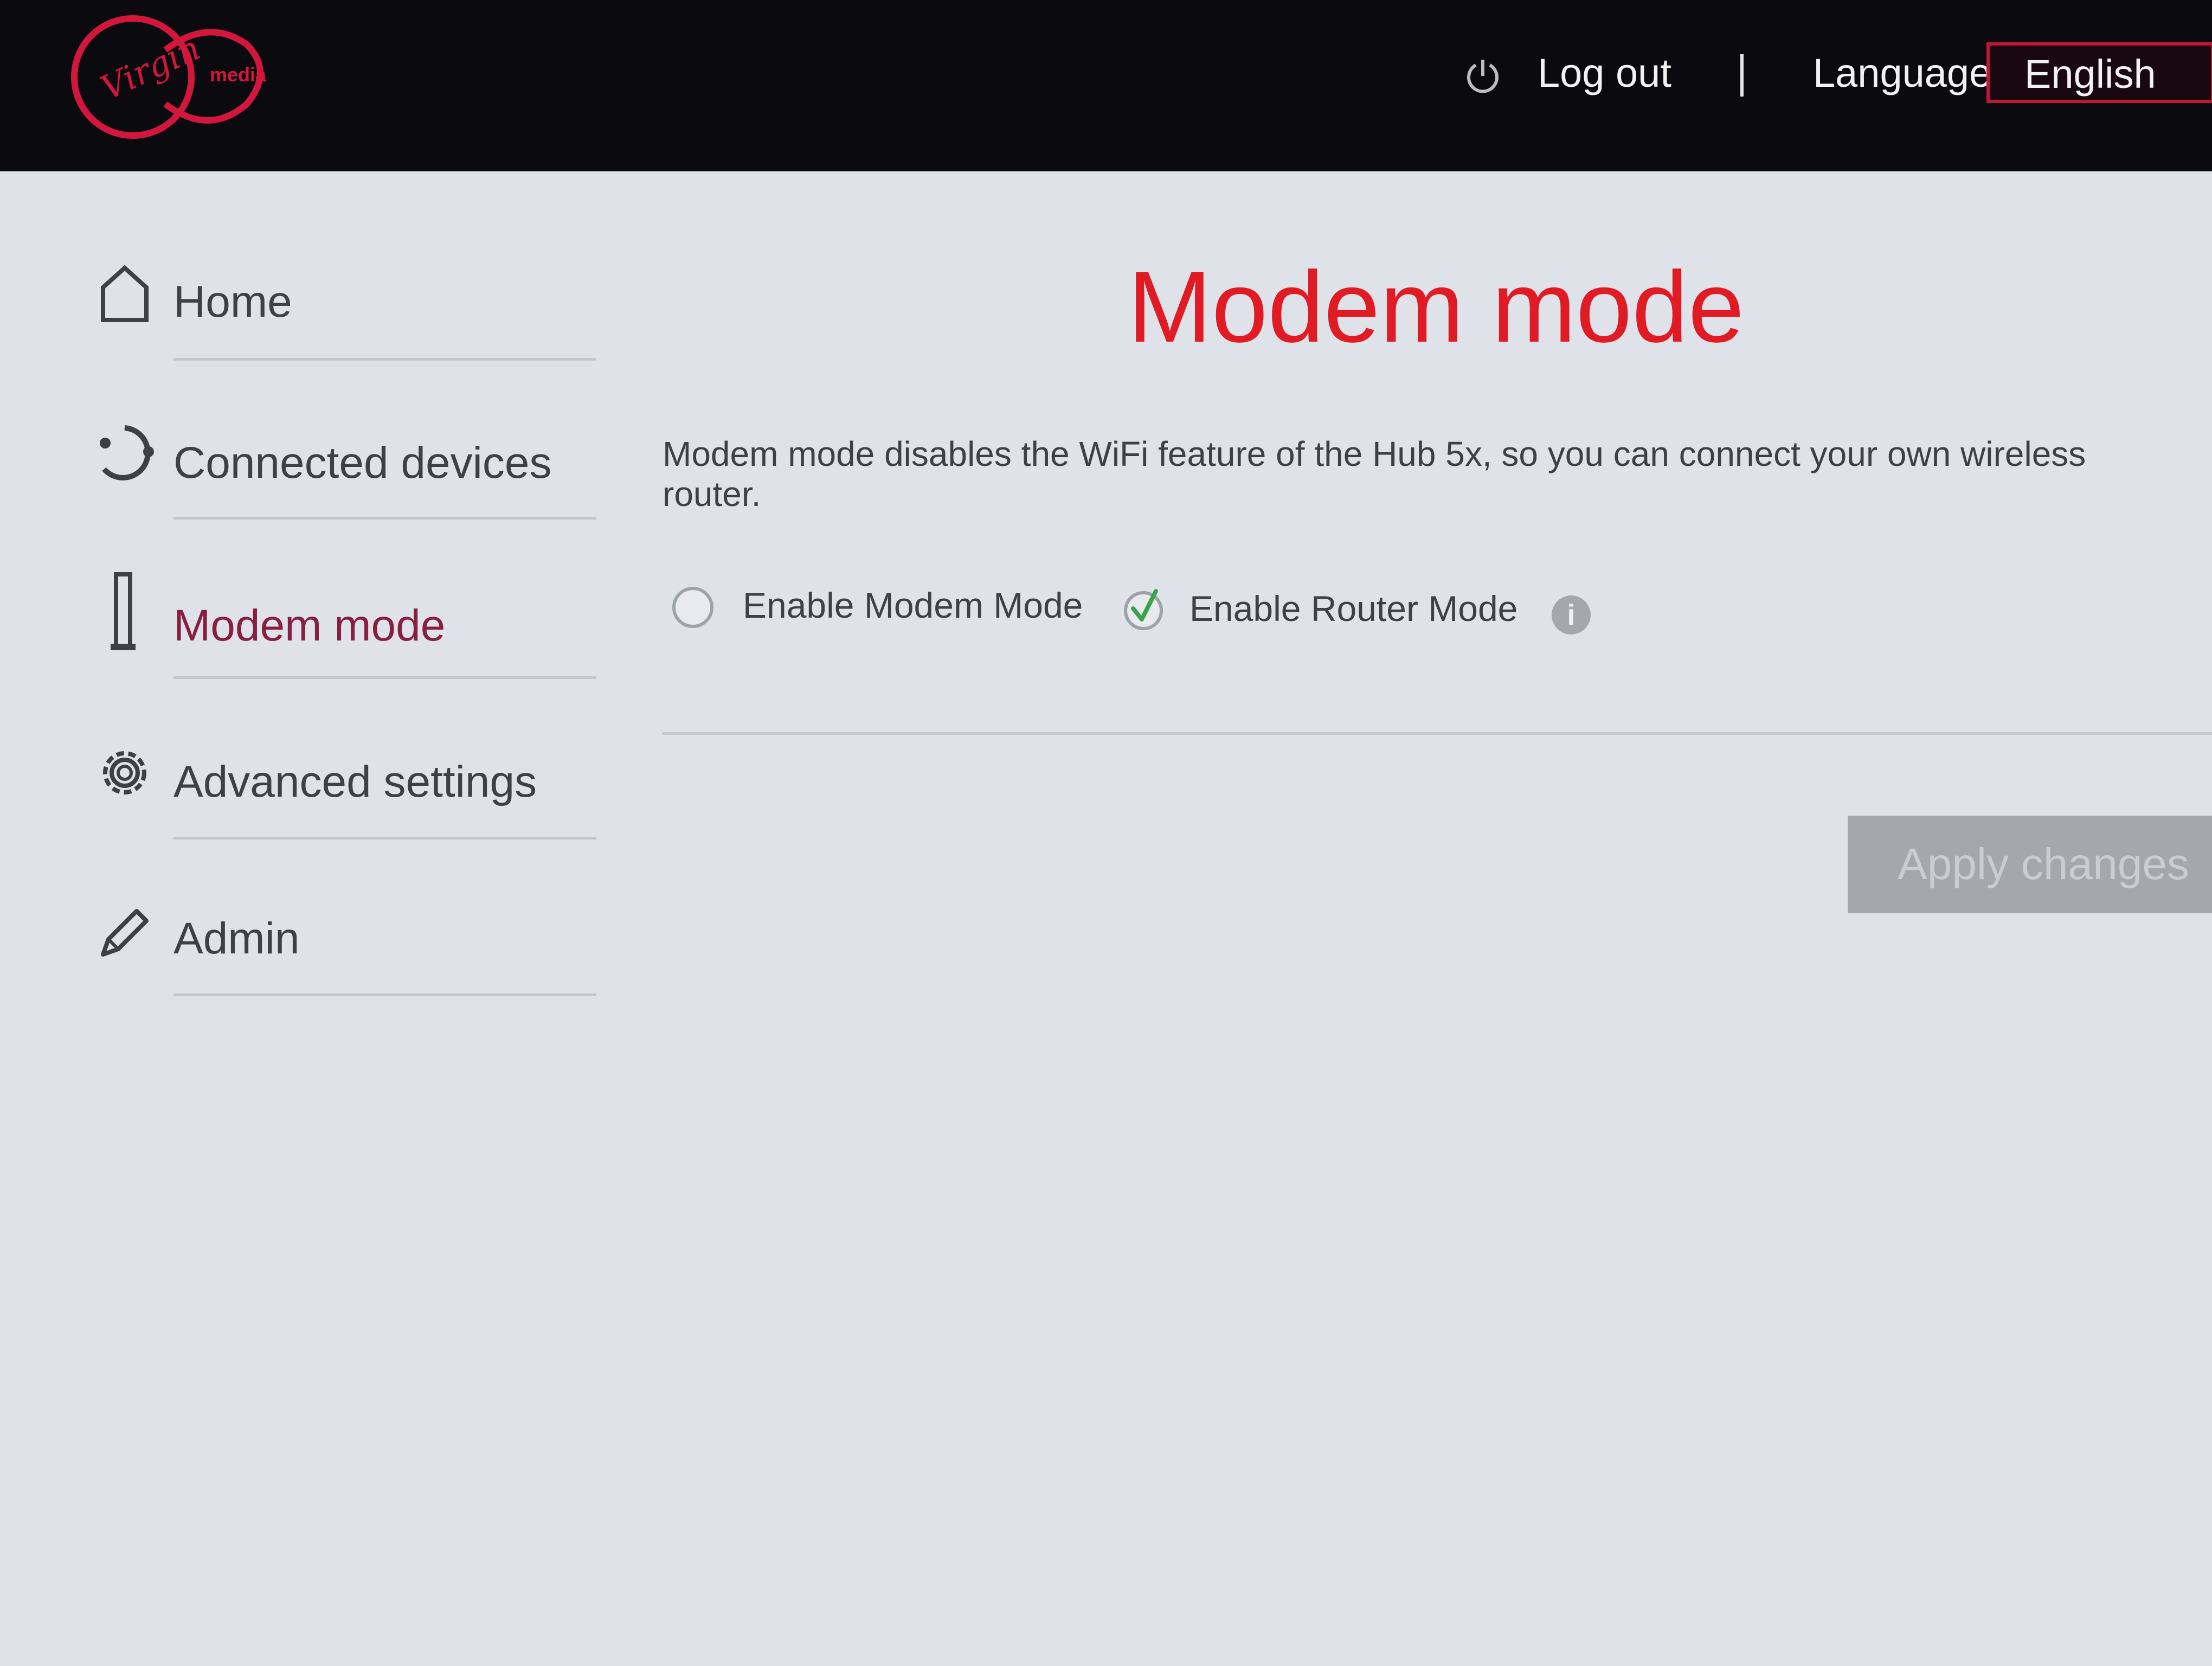  I want to click on sidebar-item-label: Connected devices, so click(362, 463).